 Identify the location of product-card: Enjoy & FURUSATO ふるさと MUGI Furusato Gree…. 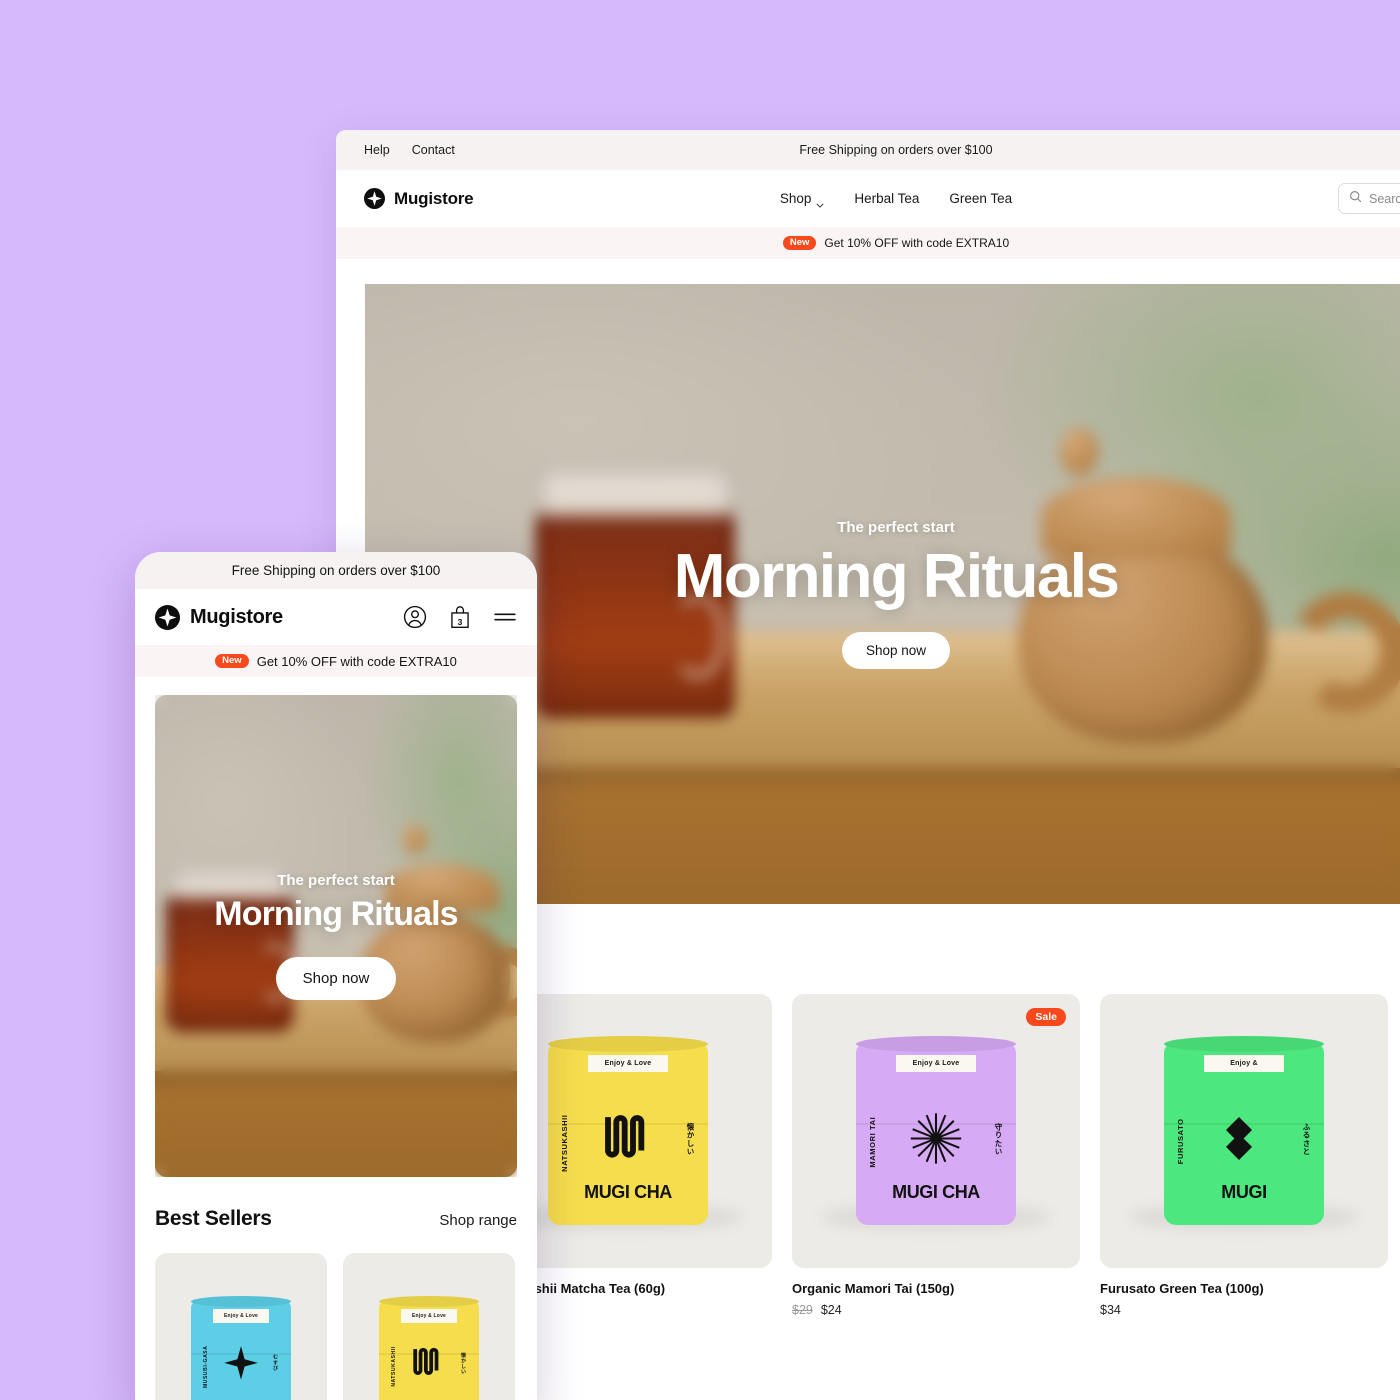
(1244, 1155).